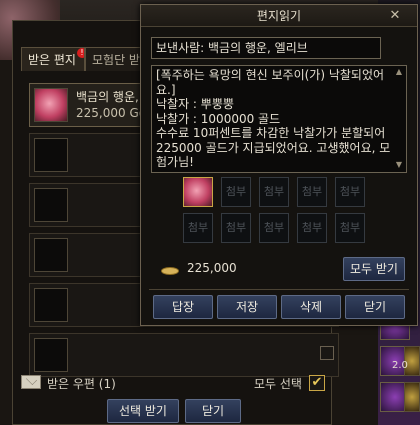 The image size is (420, 425). I want to click on gold-coin-icon, so click(170, 271).